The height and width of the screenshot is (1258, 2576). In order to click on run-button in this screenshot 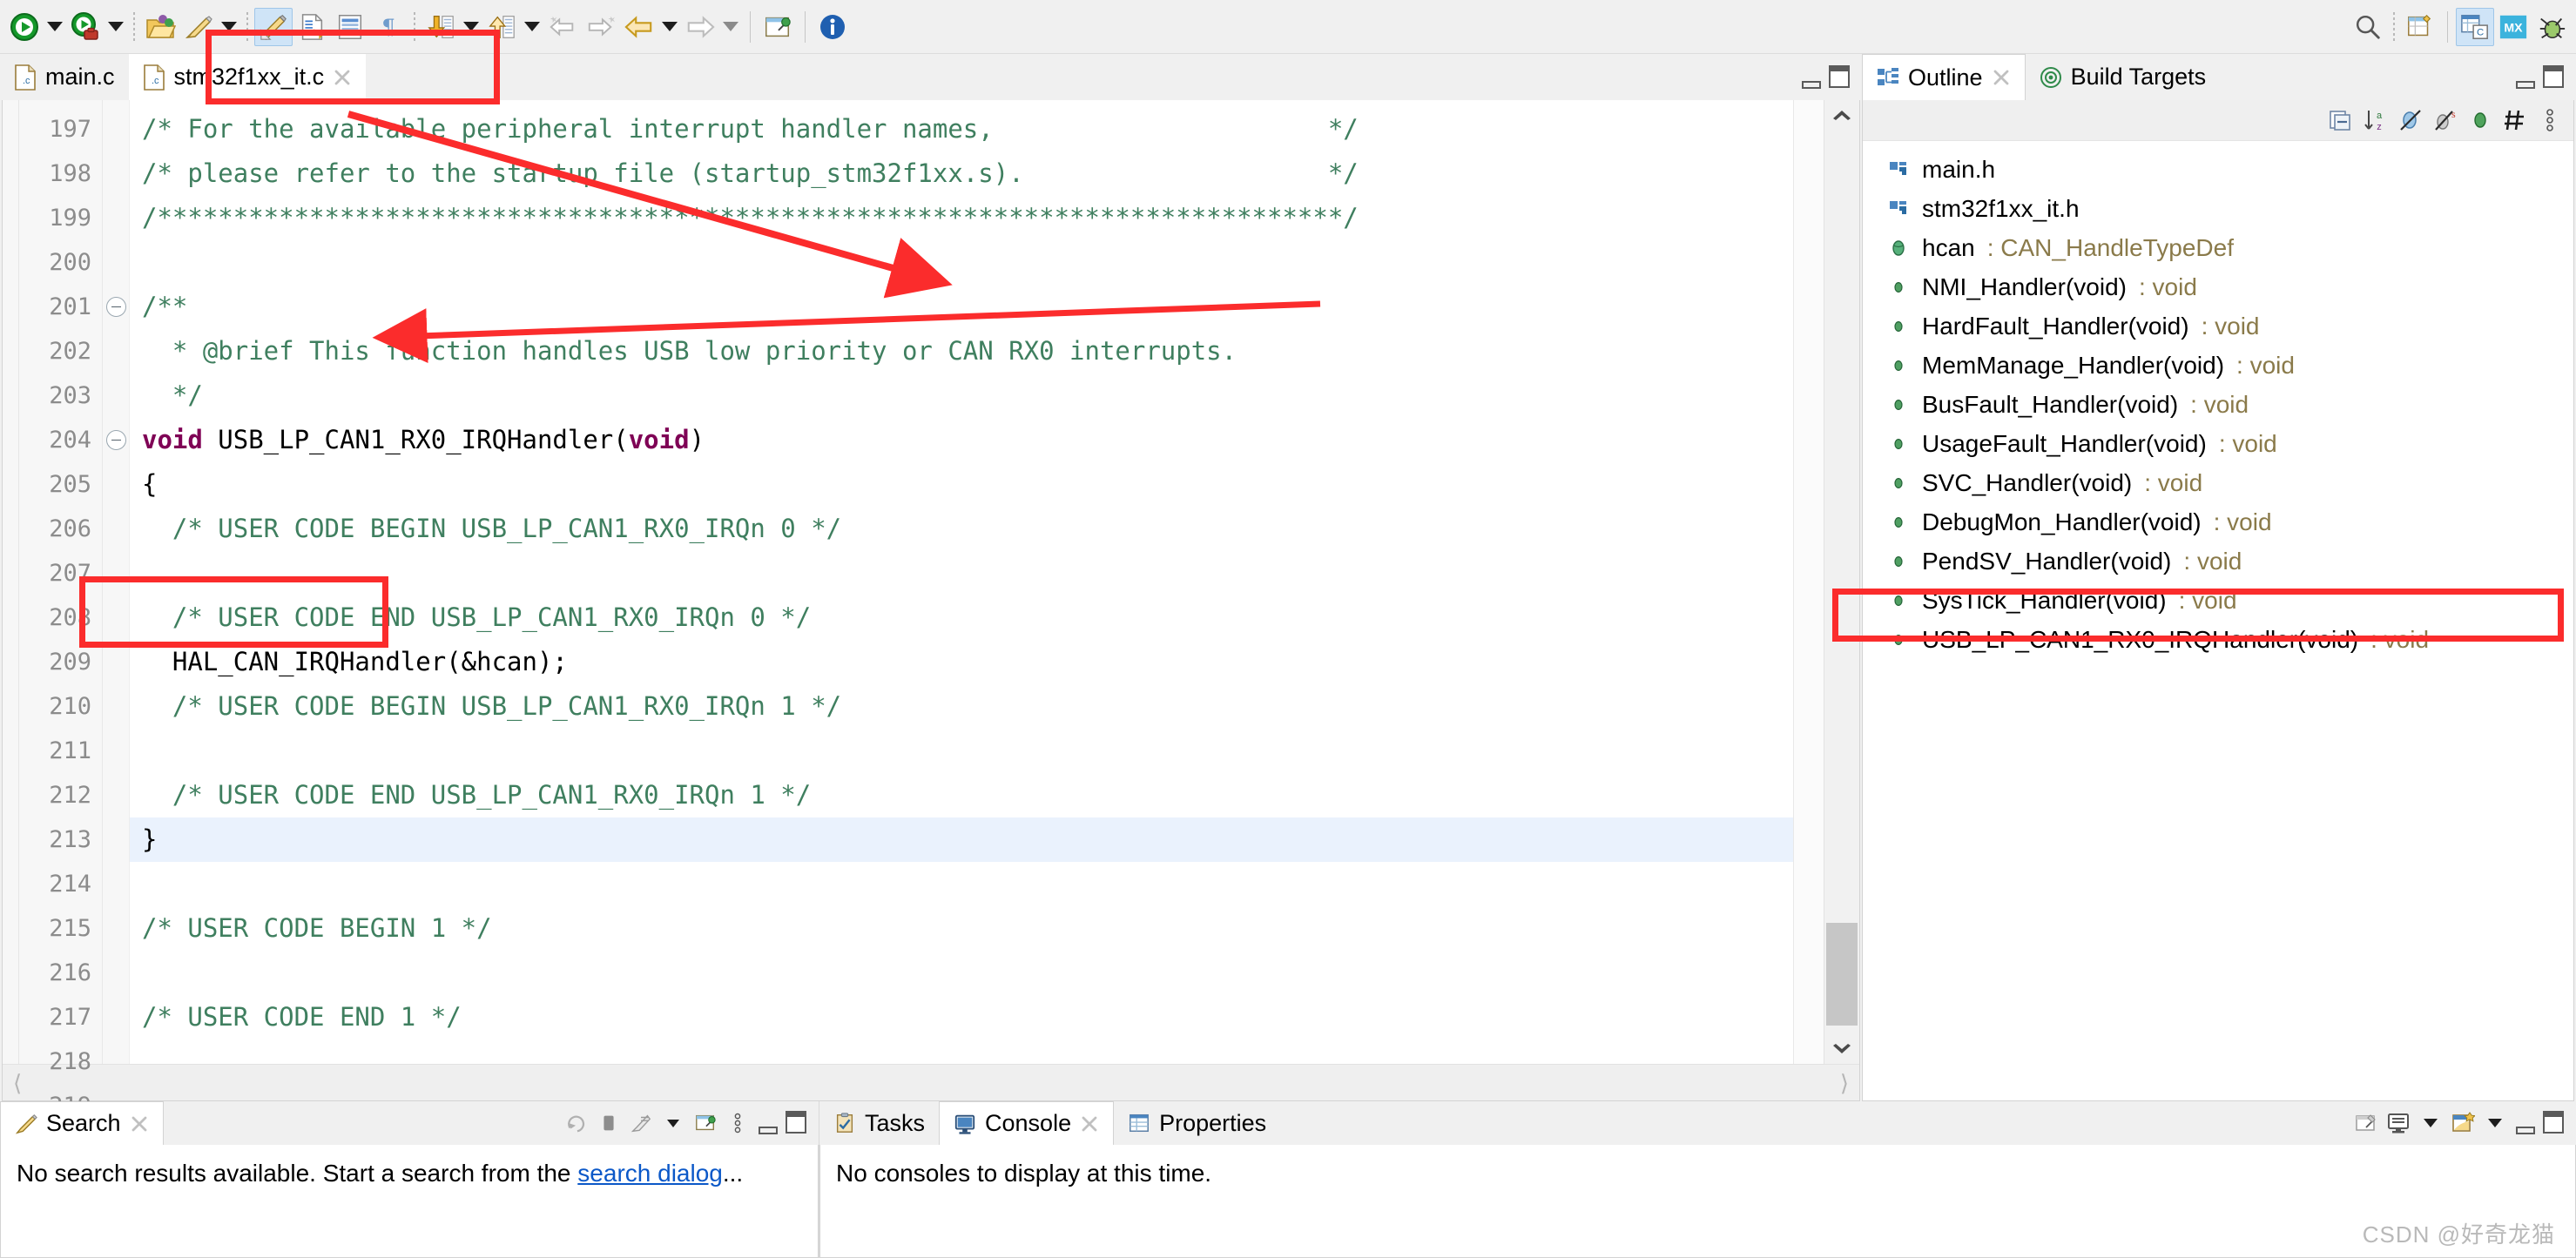, I will do `click(25, 27)`.